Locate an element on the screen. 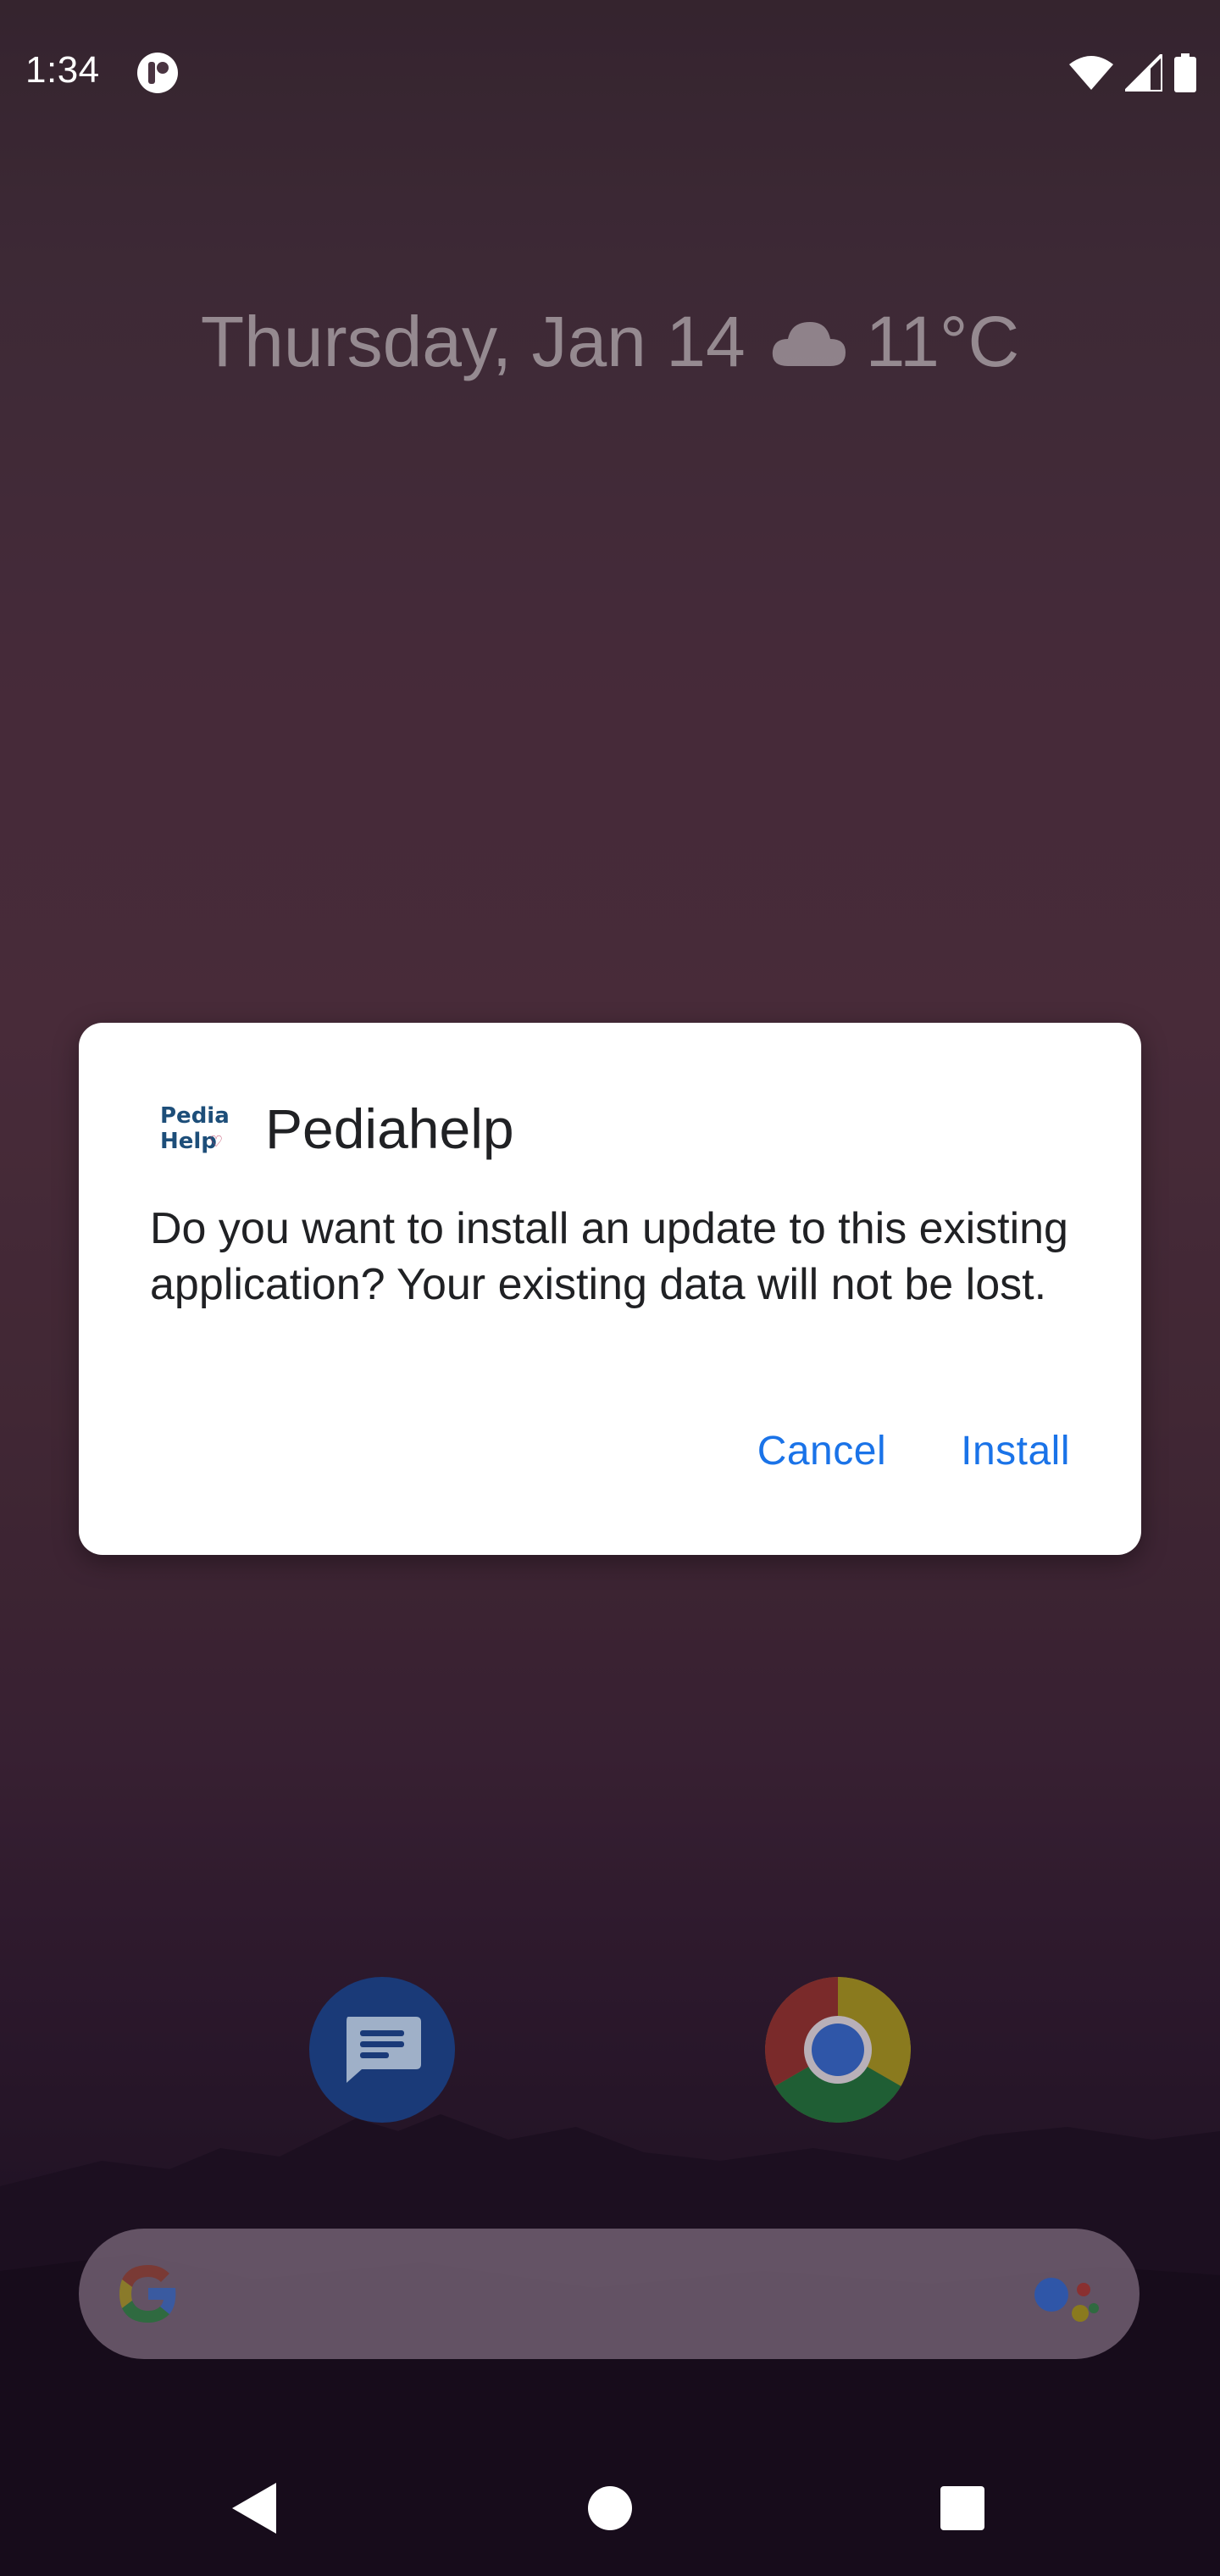 Image resolution: width=1220 pixels, height=2576 pixels. messages-app-icon is located at coordinates (382, 2050).